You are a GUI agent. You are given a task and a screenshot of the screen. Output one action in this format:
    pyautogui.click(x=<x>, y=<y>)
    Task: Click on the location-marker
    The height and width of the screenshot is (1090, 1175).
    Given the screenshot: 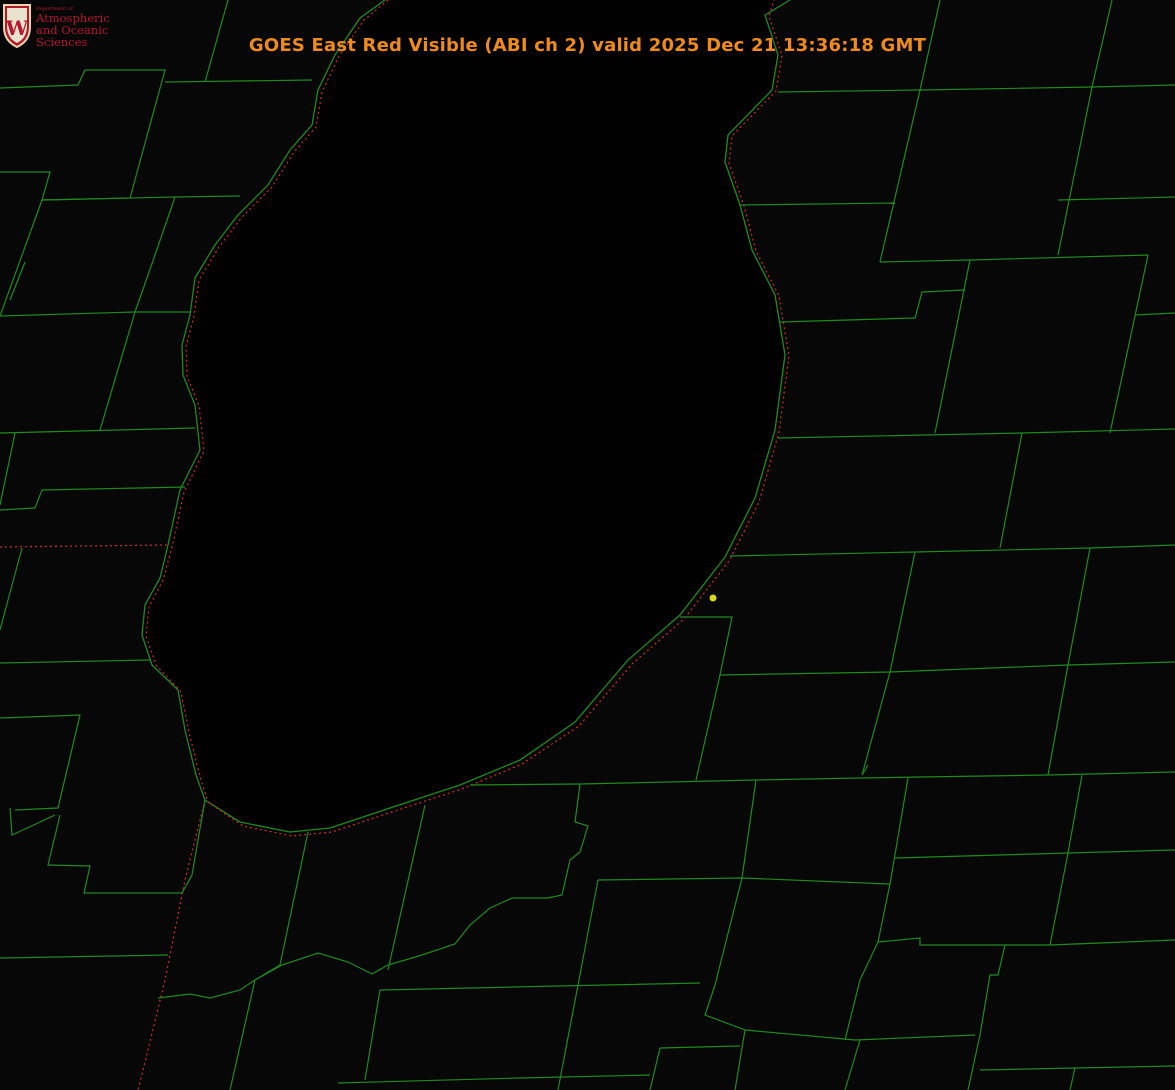 What is the action you would take?
    pyautogui.click(x=713, y=598)
    